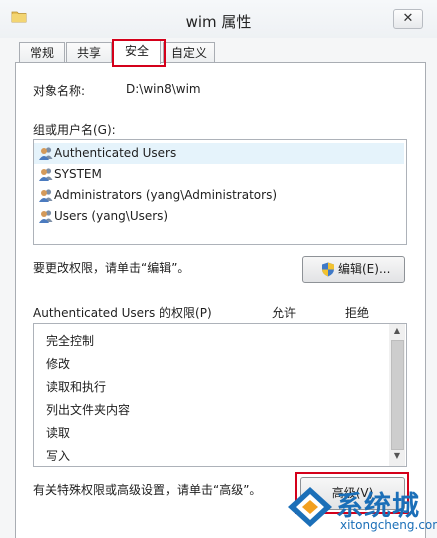 This screenshot has width=437, height=538. What do you see at coordinates (122, 313) in the screenshot?
I see `permissions-title: Authenticated Users 的权限(P)` at bounding box center [122, 313].